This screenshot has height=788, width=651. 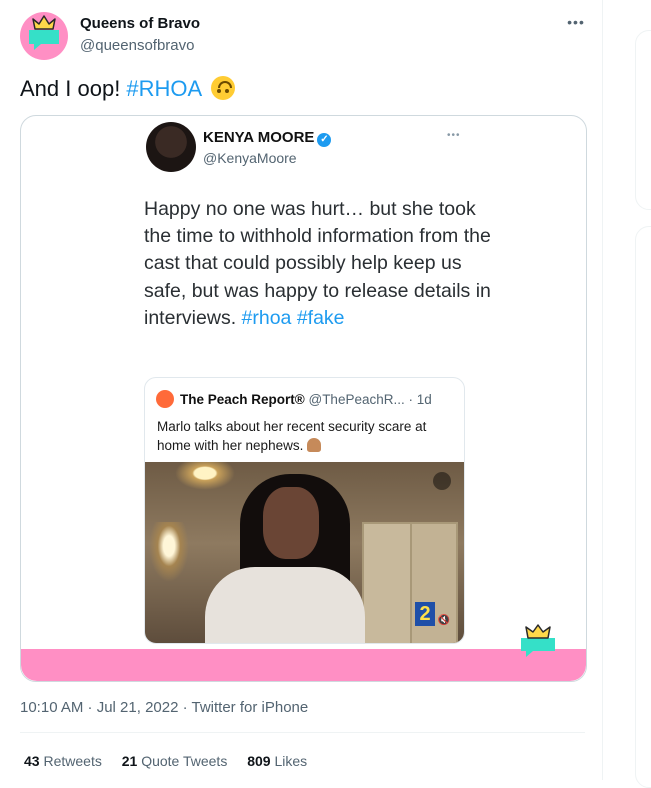 I want to click on embedded-hashtags: #rhoa #fake, so click(x=293, y=317).